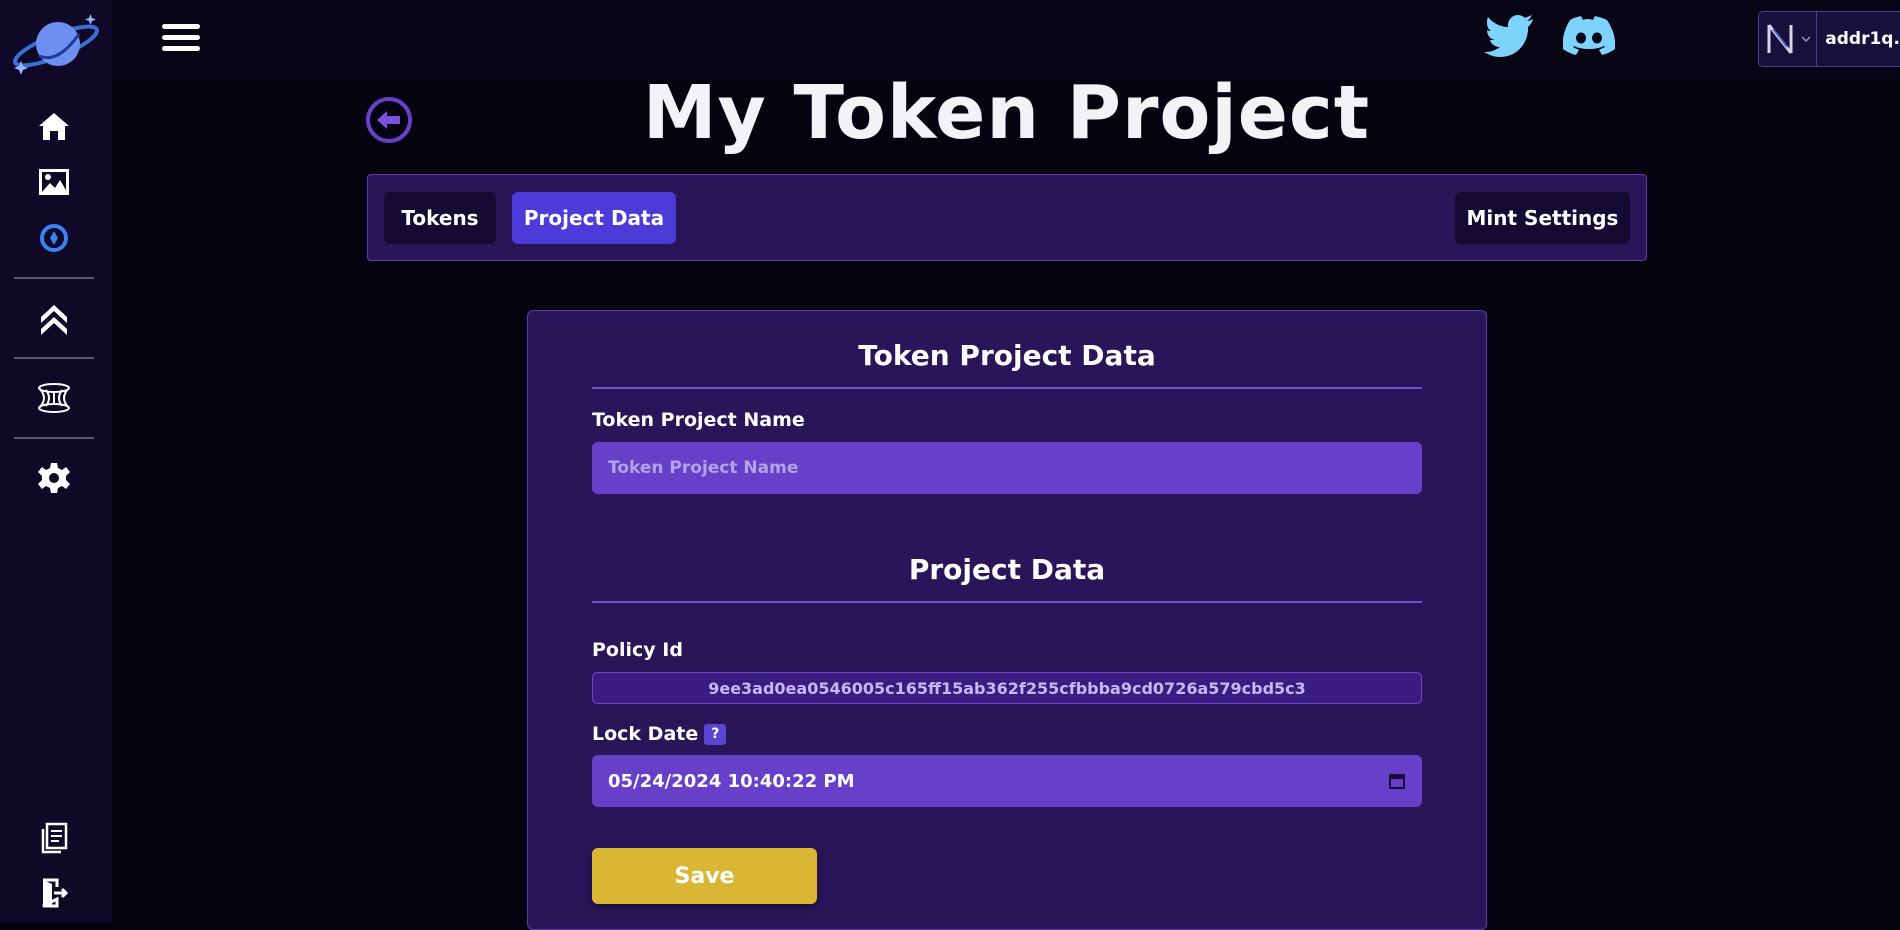 This screenshot has height=930, width=1900. Describe the element at coordinates (698, 420) in the screenshot. I see `token-project-name-label: Token Project Name` at that location.